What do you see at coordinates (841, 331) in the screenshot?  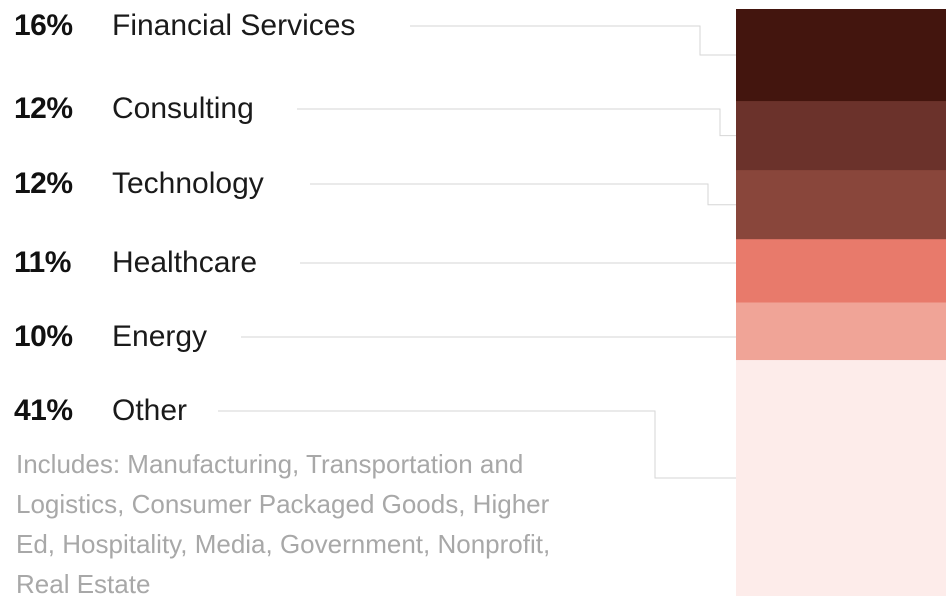 I see `bar-segment-energy` at bounding box center [841, 331].